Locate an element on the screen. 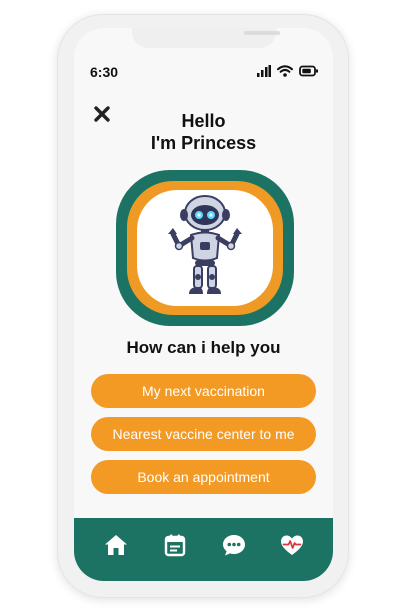 This screenshot has width=408, height=612. status-time: 6:30 is located at coordinates (104, 72).